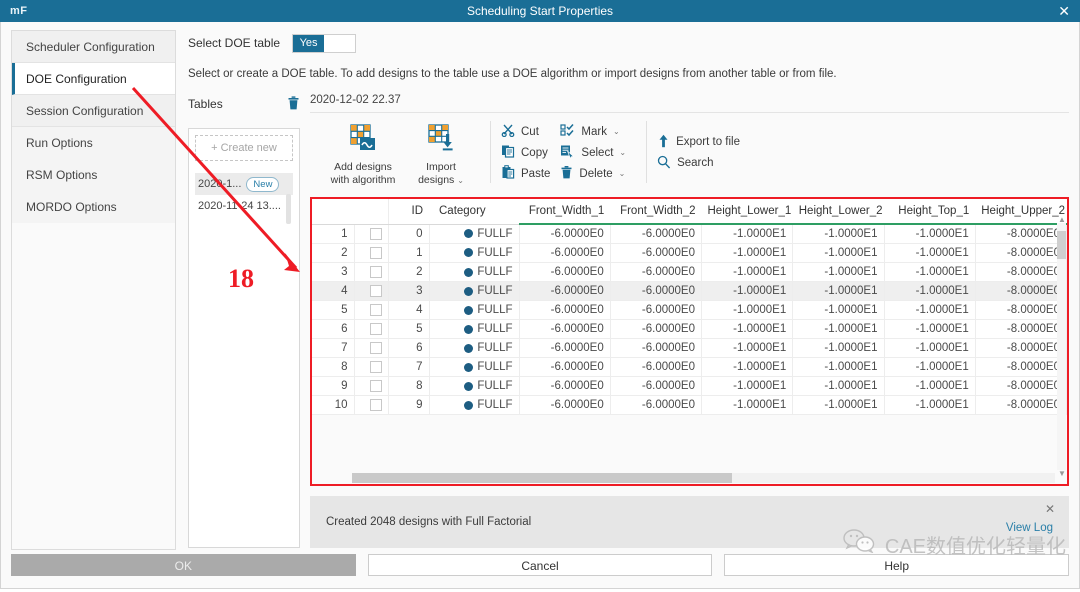 The height and width of the screenshot is (592, 1080). What do you see at coordinates (293, 104) in the screenshot?
I see `trash-icon` at bounding box center [293, 104].